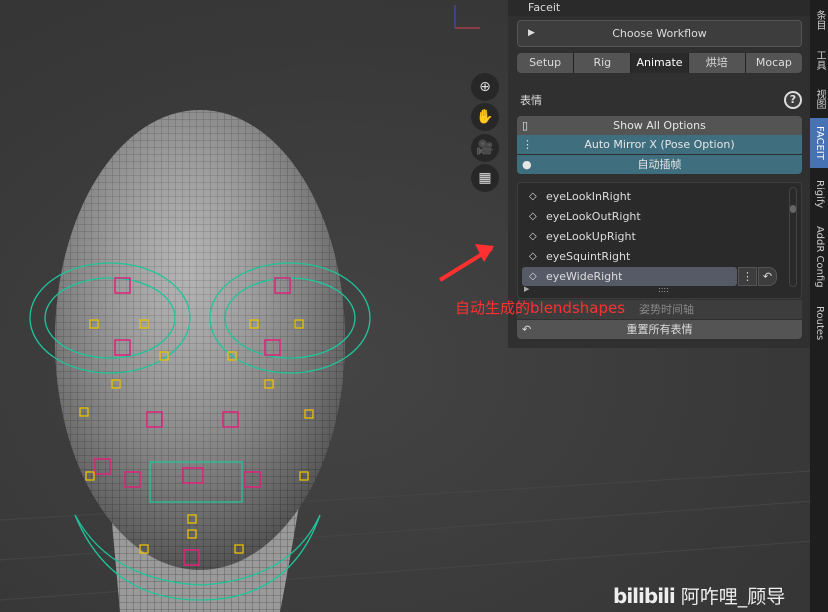  Describe the element at coordinates (819, 143) in the screenshot. I see `sidebar-tab-faceit: FACEIT` at that location.